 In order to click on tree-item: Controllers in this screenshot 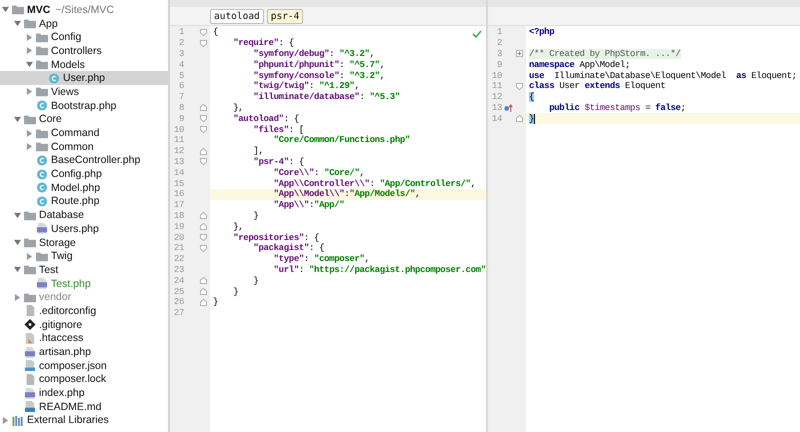, I will do `click(84, 51)`.